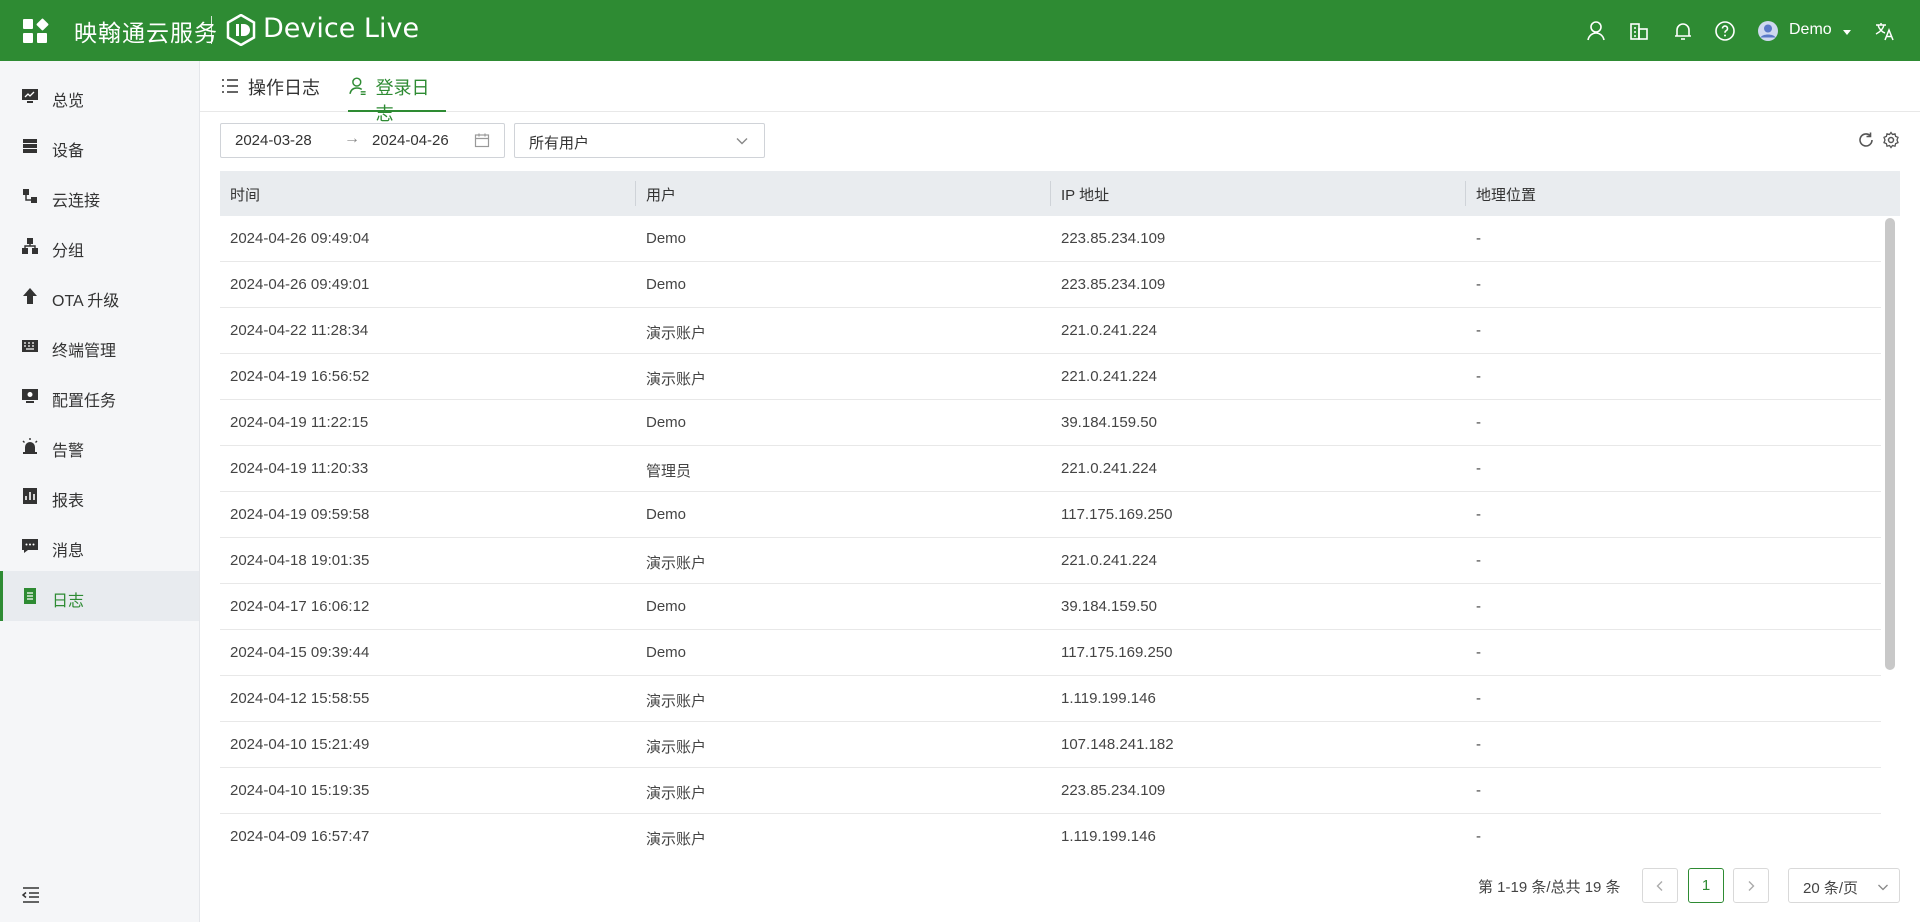 This screenshot has width=1920, height=922. I want to click on next-page-button, so click(1751, 885).